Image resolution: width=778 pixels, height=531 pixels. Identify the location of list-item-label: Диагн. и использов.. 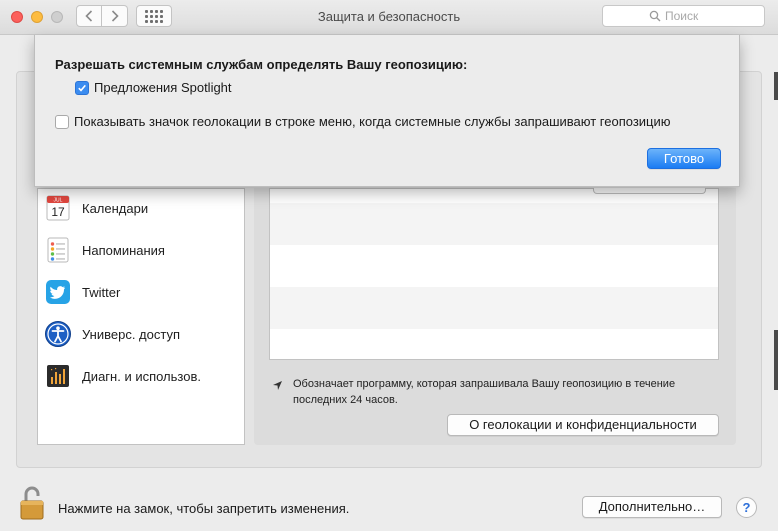
(141, 376).